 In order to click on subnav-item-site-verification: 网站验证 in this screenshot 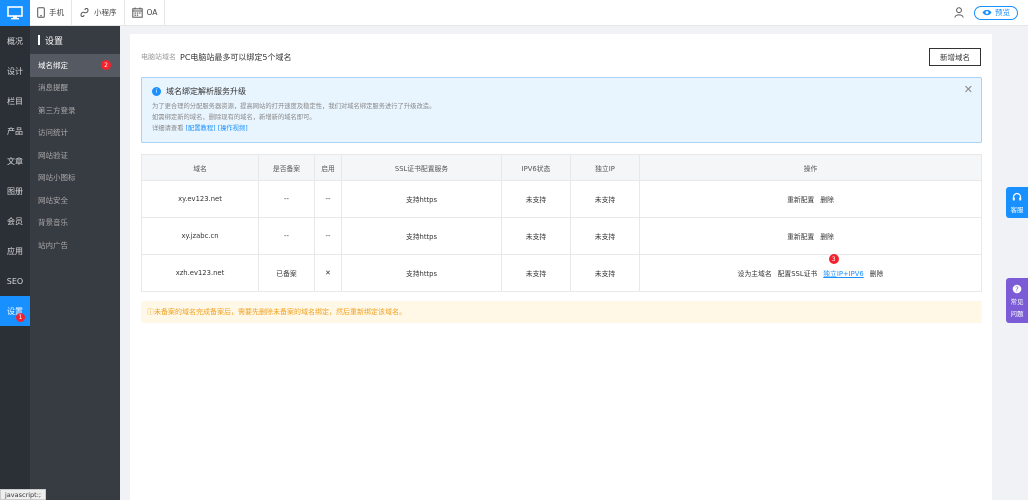, I will do `click(75, 155)`.